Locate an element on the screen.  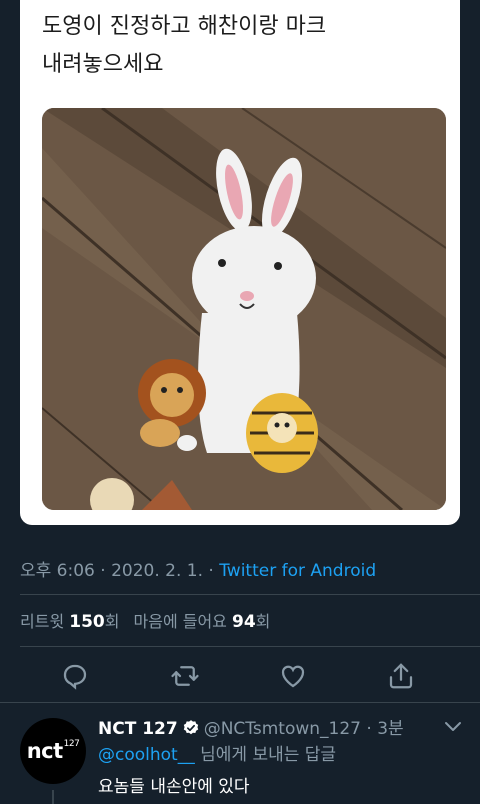
likes-stat: 마음에 들어요 94회 is located at coordinates (202, 622).